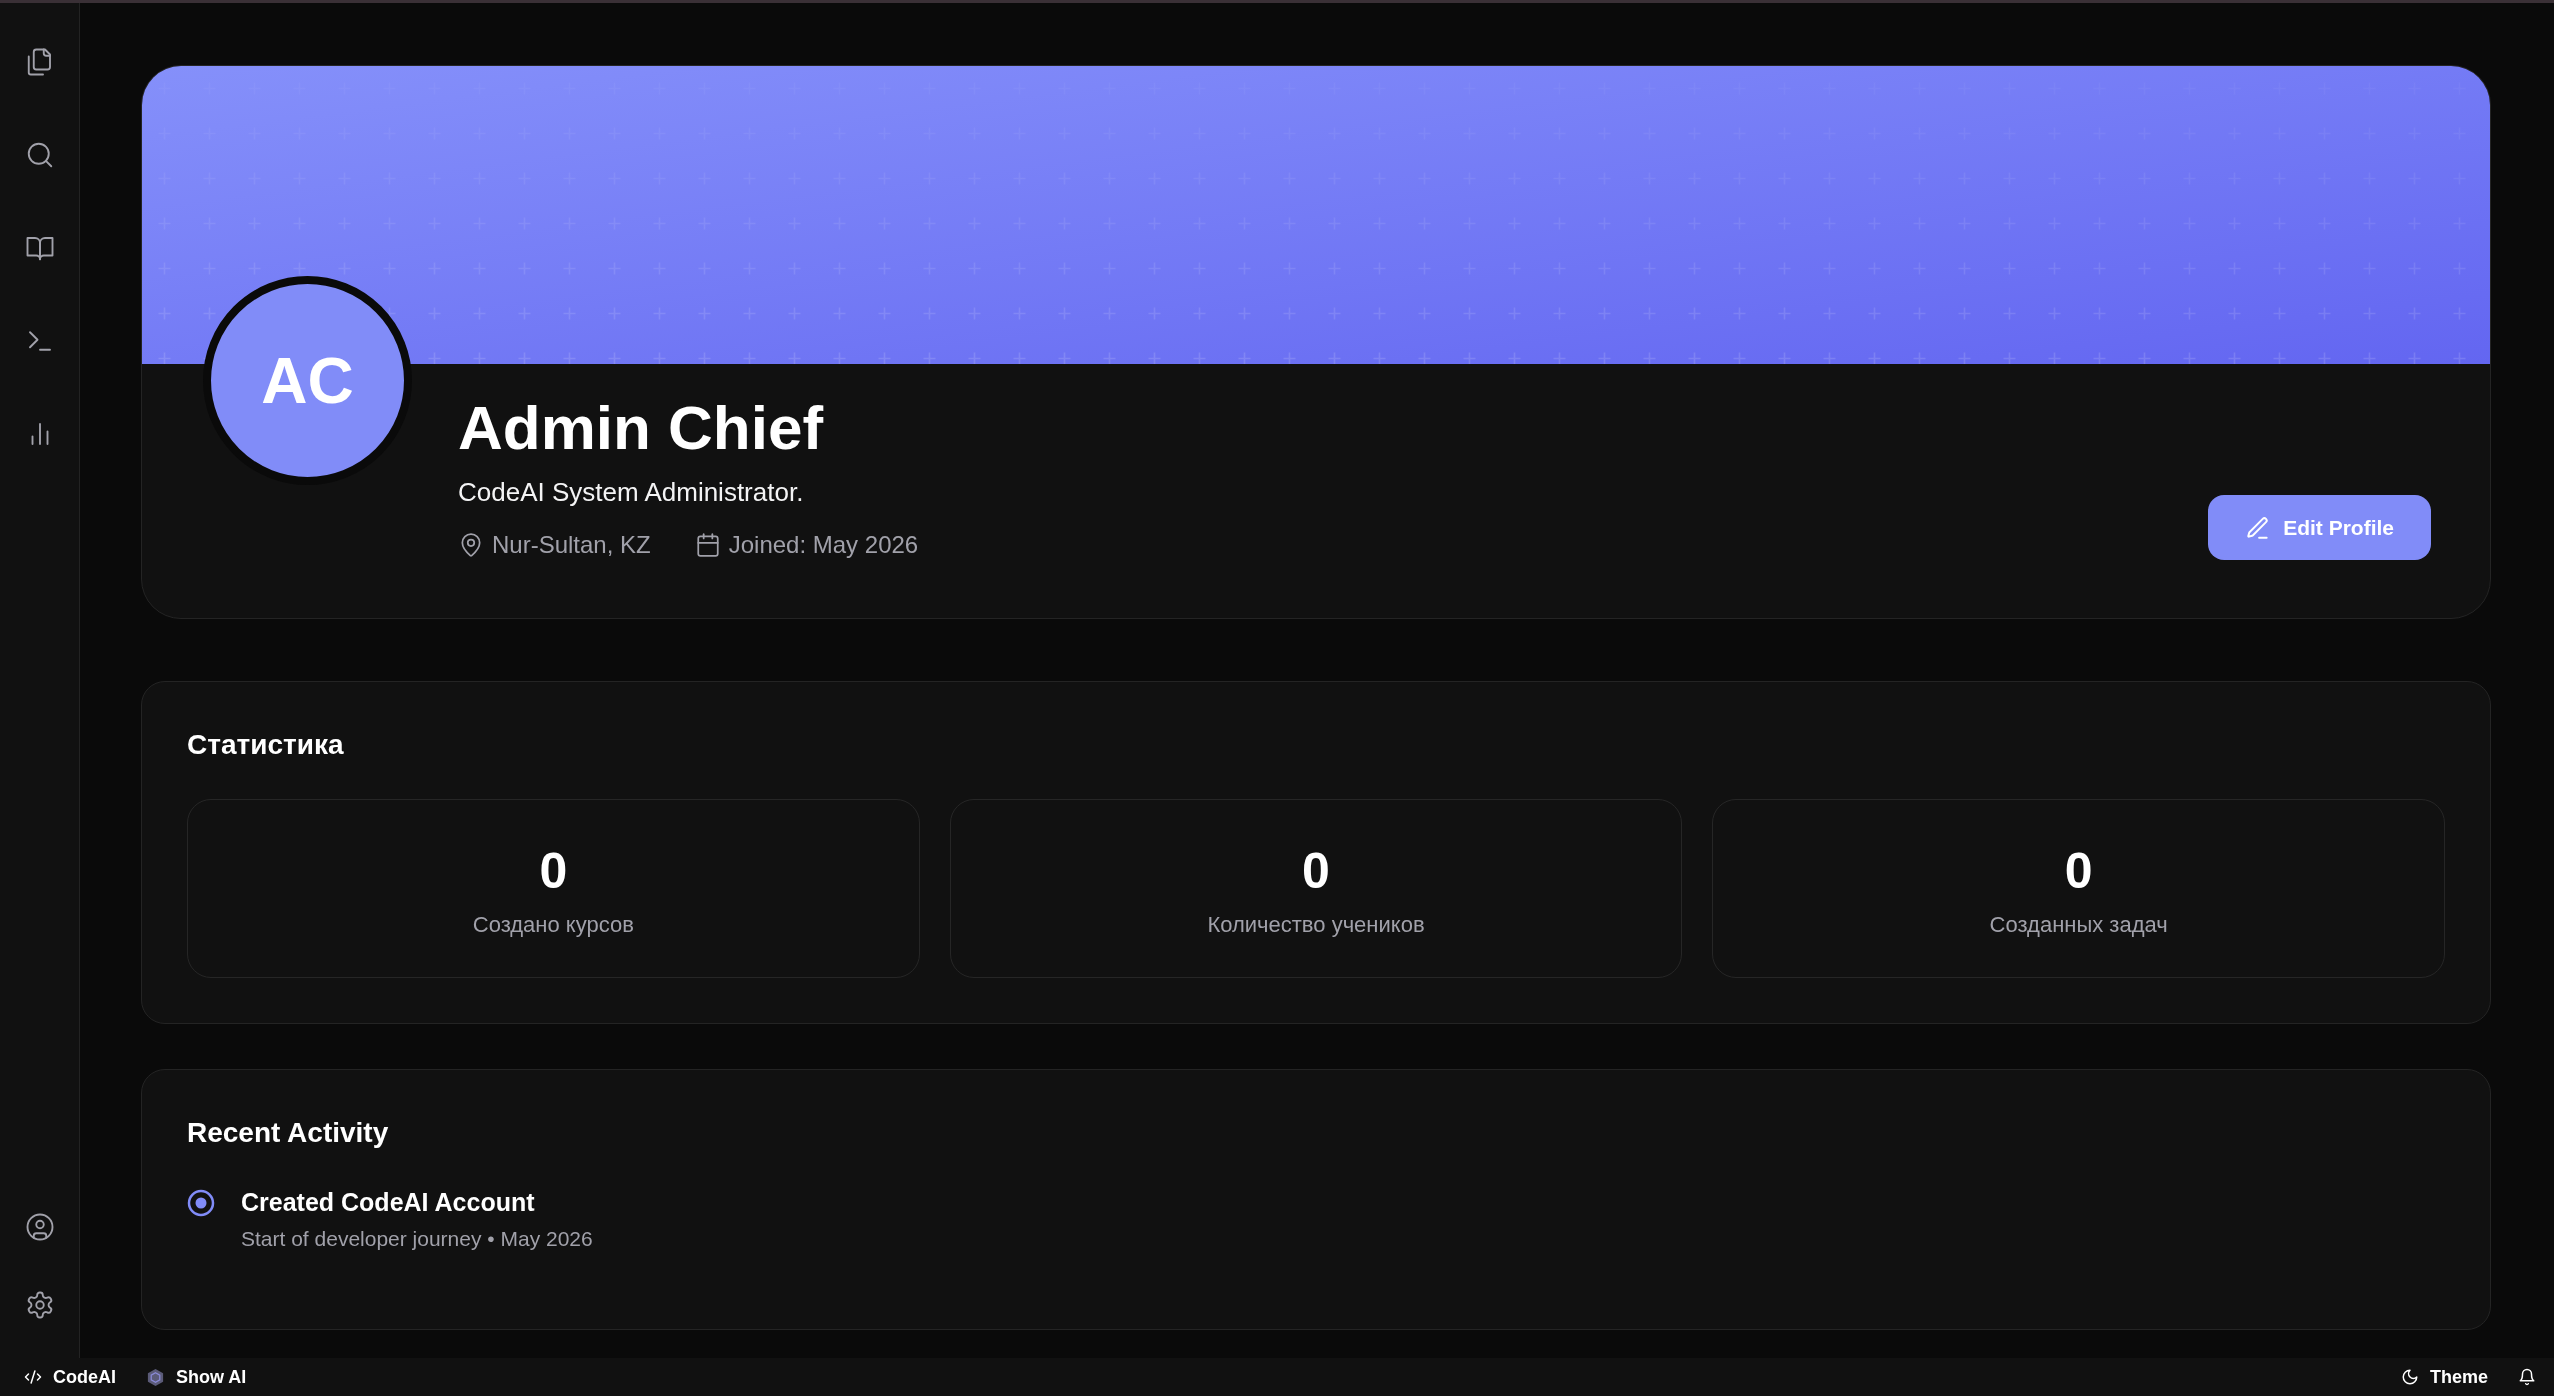 Image resolution: width=2554 pixels, height=1396 pixels. Describe the element at coordinates (553, 924) in the screenshot. I see `stat-label: Создано курсов` at that location.